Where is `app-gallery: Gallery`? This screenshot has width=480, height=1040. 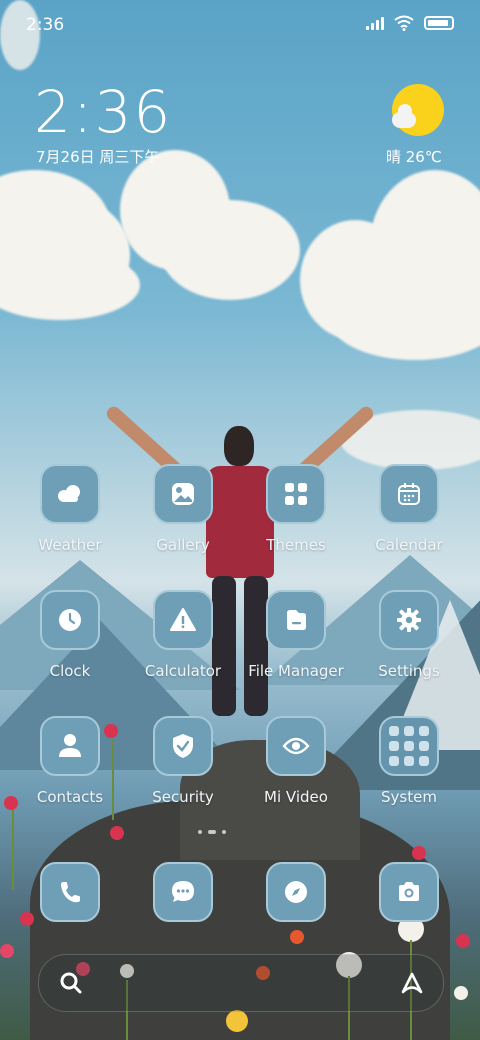 app-gallery: Gallery is located at coordinates (183, 519).